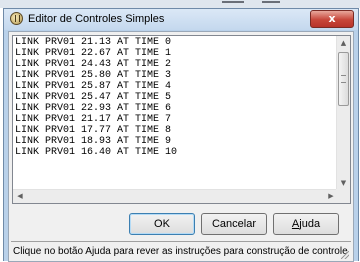 This screenshot has width=360, height=262. What do you see at coordinates (96, 152) in the screenshot?
I see `control-line: LINK PRV01 16.40 AT TIME 10` at bounding box center [96, 152].